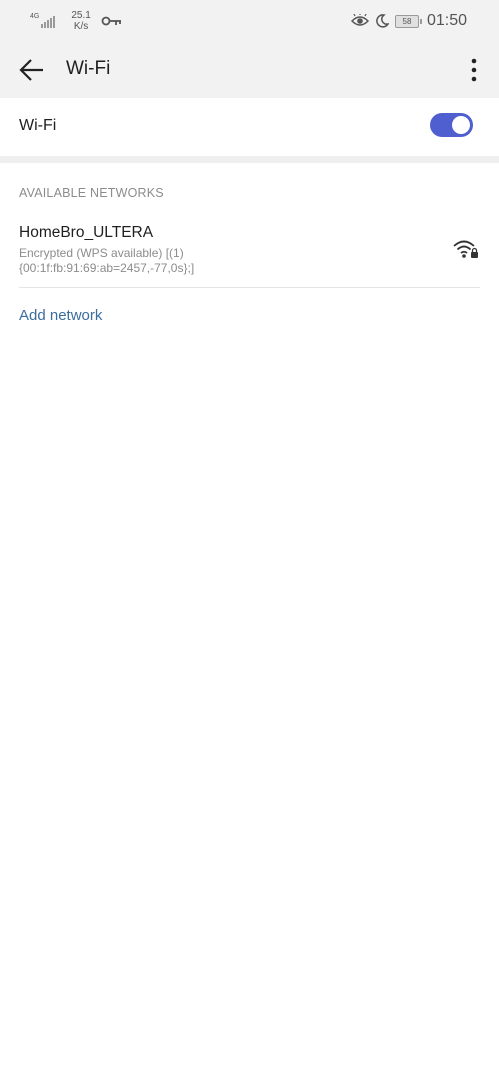 Image resolution: width=499 pixels, height=1080 pixels. Describe the element at coordinates (107, 268) in the screenshot. I see `network-detail-line2: {00:1f:fb:91:69:ab=2457,-77,0s};]` at that location.